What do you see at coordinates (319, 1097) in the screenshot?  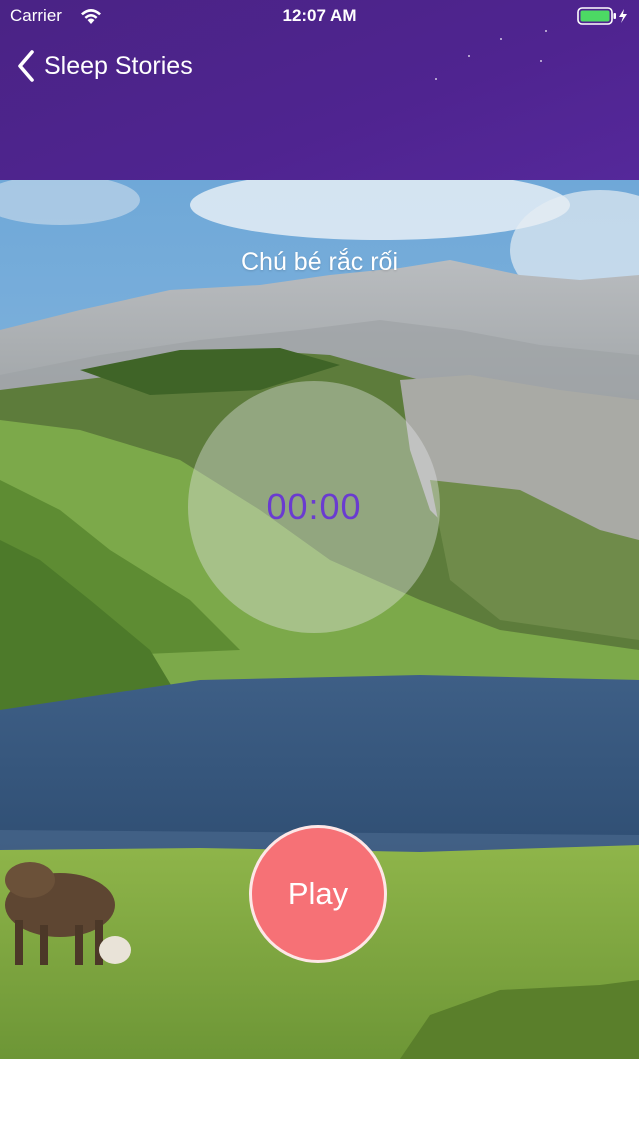 I see `bottom-area` at bounding box center [319, 1097].